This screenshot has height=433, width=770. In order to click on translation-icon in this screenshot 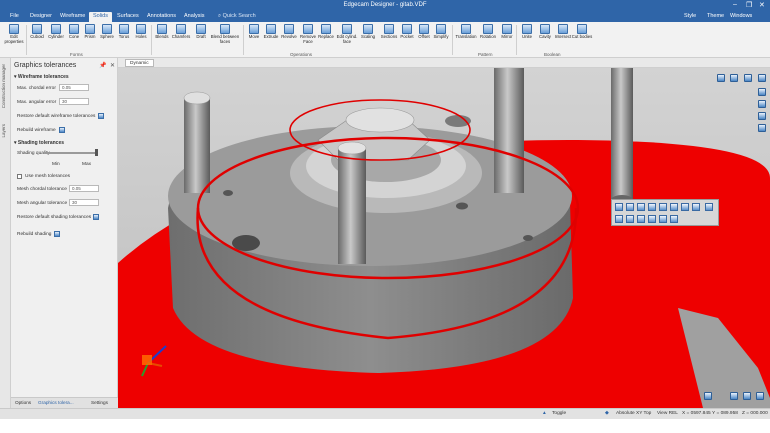, I will do `click(466, 29)`.